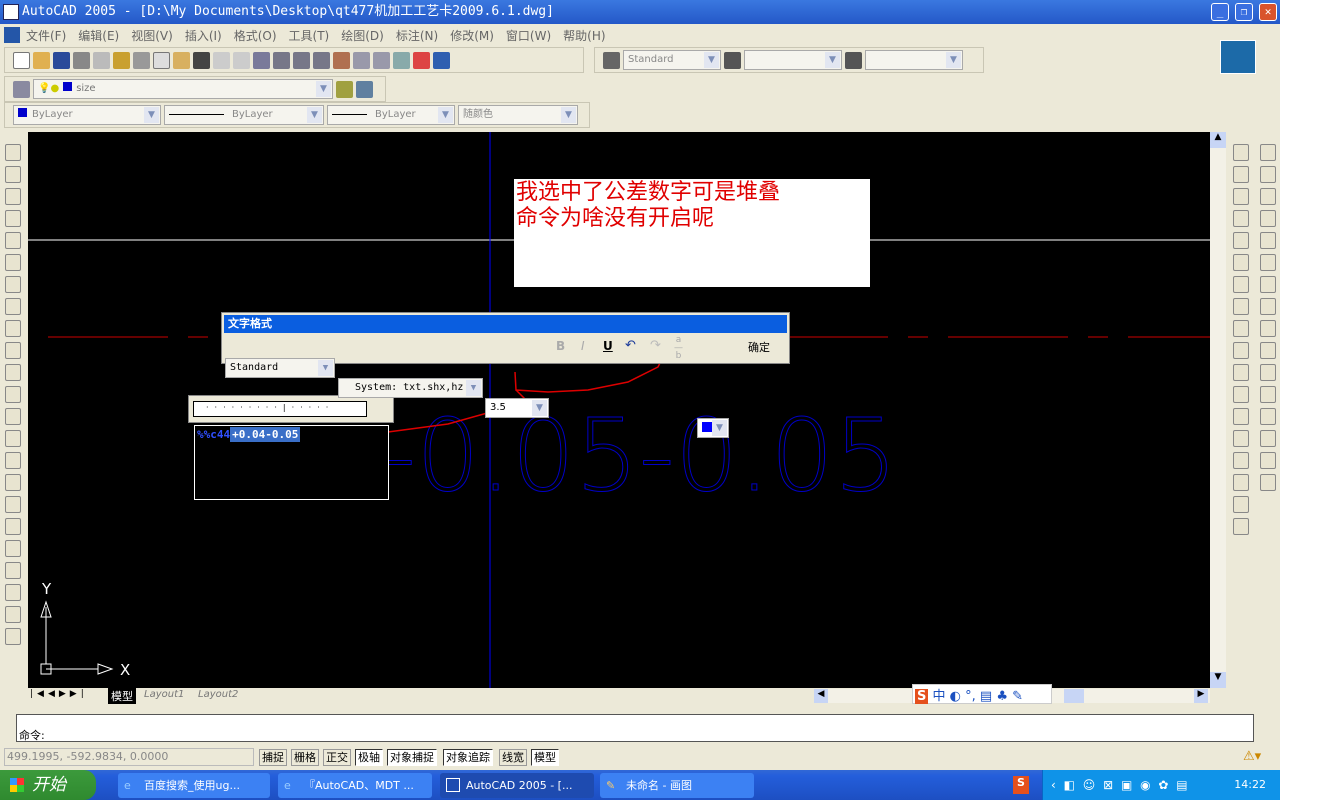  Describe the element at coordinates (21, 89) in the screenshot. I see `layer-manager-icon` at that location.